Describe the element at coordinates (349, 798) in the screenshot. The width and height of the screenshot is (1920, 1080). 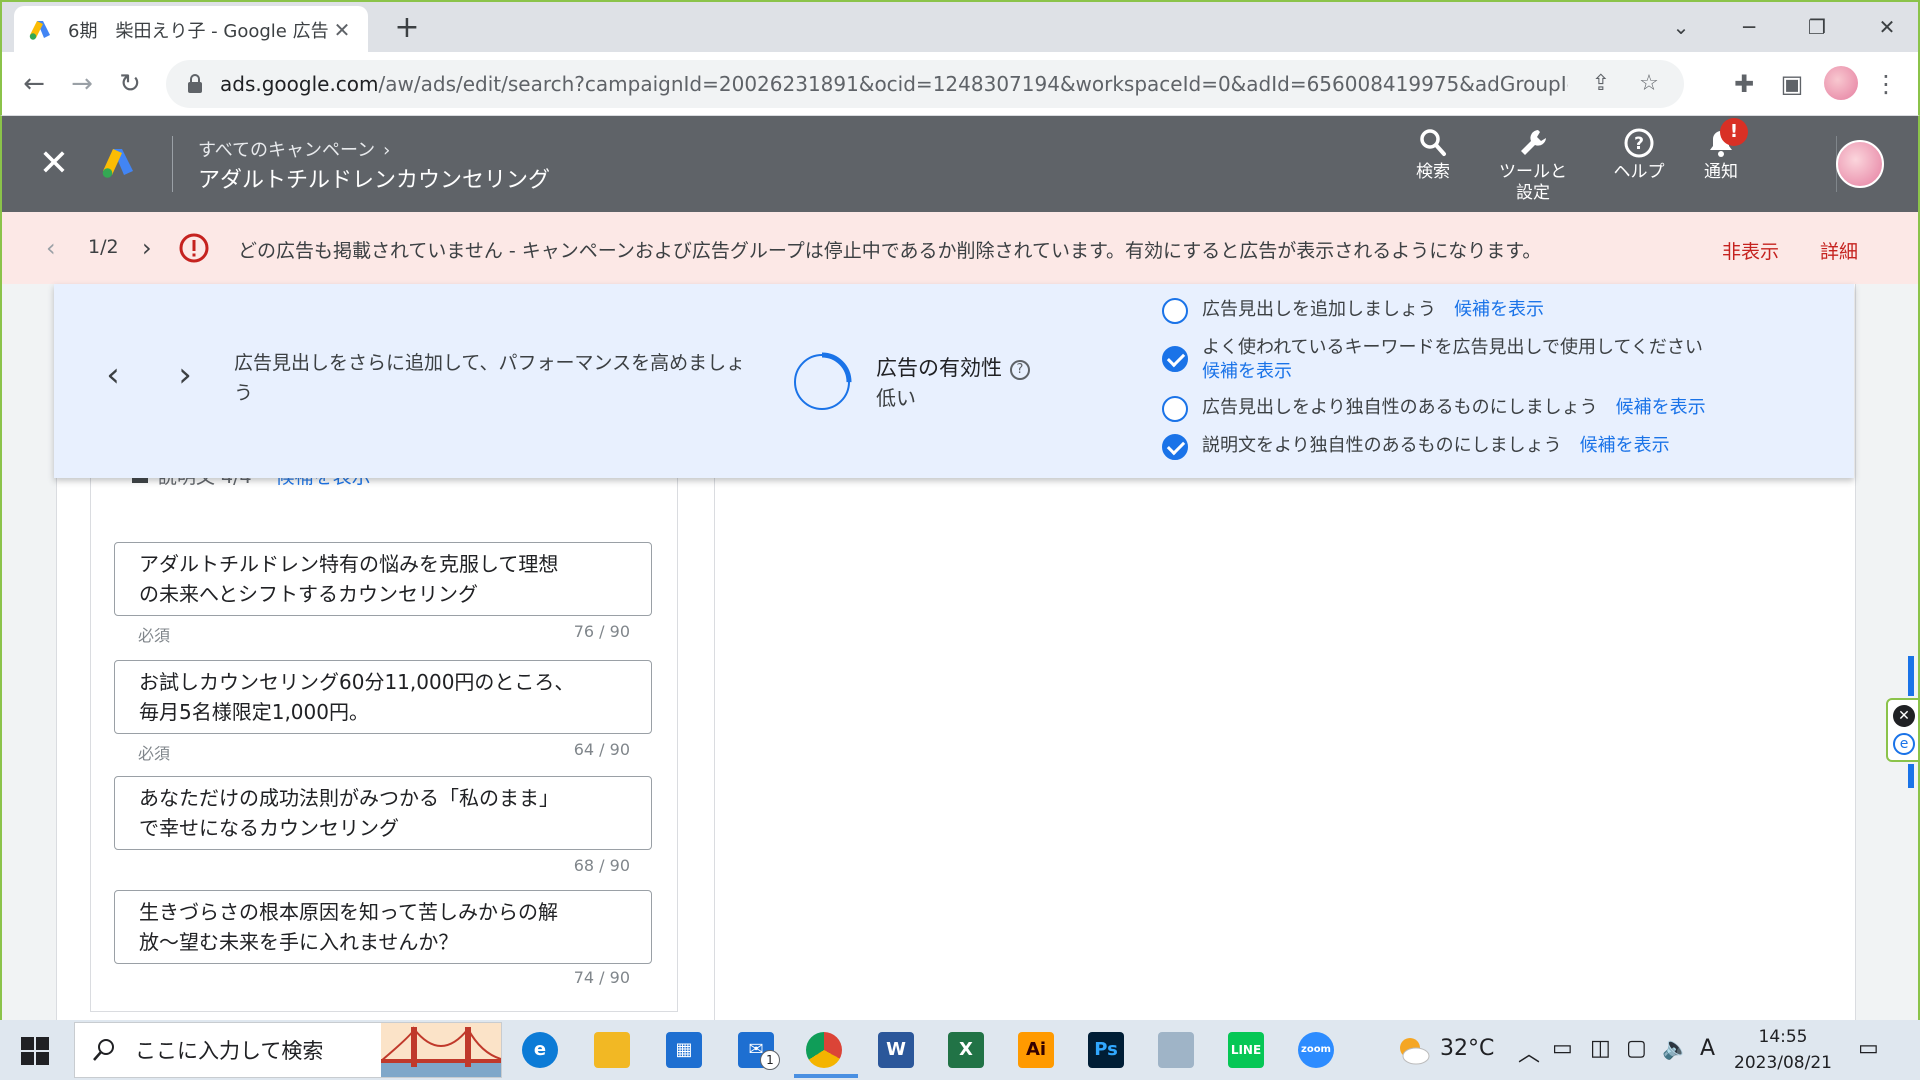
I see `description-3-line1: あなただけの成功法則がみつかる「私のまま」` at that location.